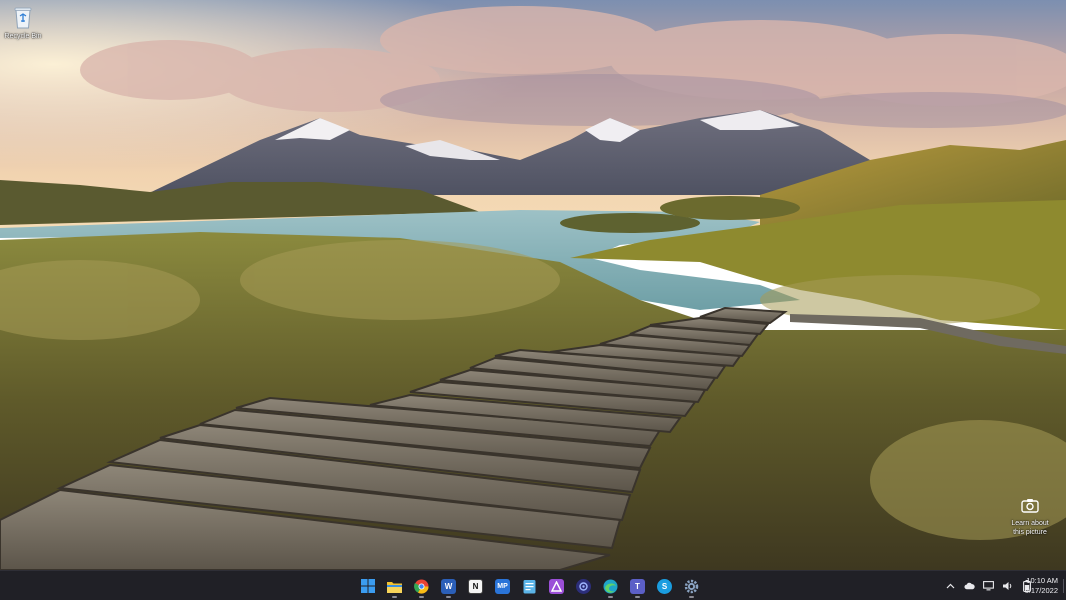 This screenshot has height=600, width=1066. What do you see at coordinates (1030, 506) in the screenshot?
I see `camera-icon` at bounding box center [1030, 506].